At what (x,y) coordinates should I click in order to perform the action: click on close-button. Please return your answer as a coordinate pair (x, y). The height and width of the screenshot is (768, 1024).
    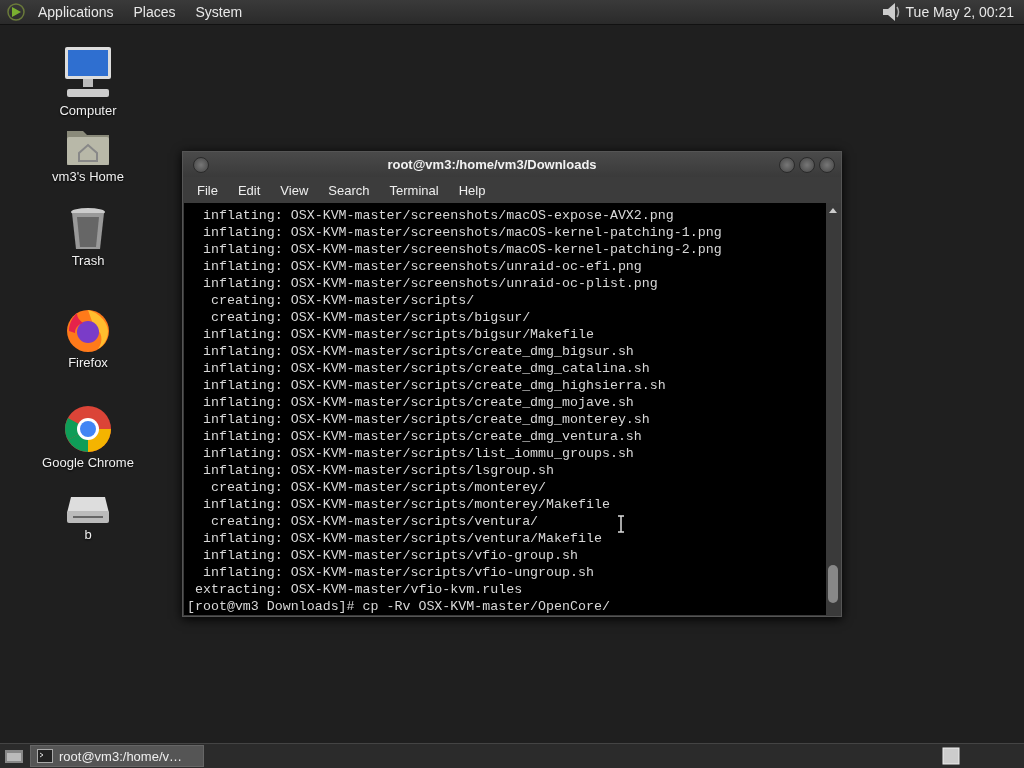
    Looking at the image, I should click on (827, 164).